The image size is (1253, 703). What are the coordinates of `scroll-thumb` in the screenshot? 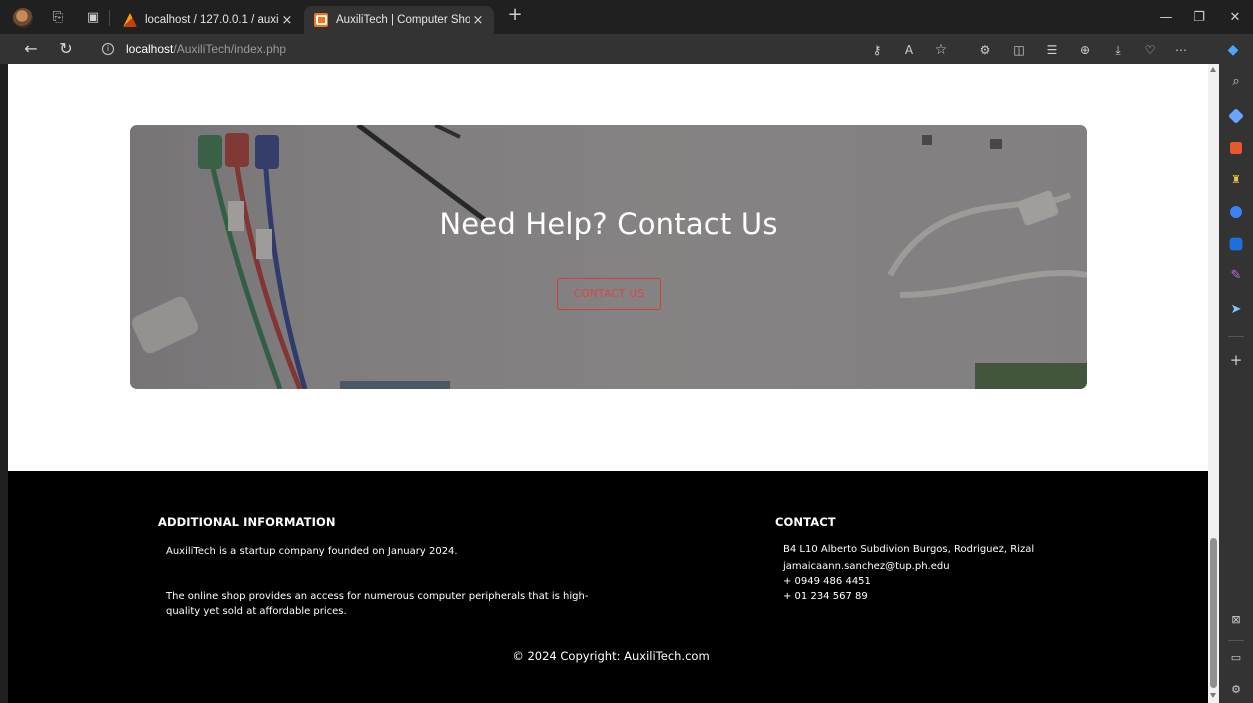 It's located at (1213, 613).